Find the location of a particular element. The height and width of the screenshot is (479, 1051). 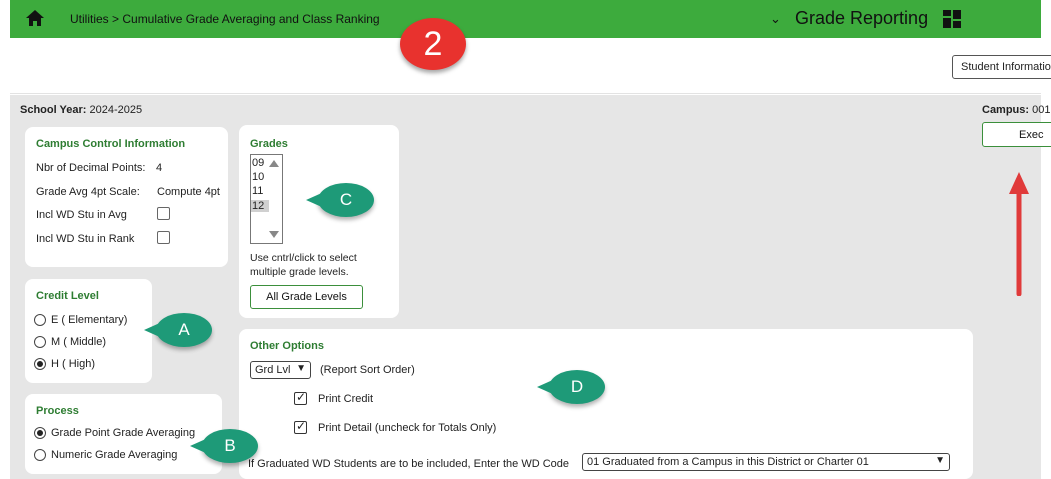

process-title: Process is located at coordinates (57, 411).